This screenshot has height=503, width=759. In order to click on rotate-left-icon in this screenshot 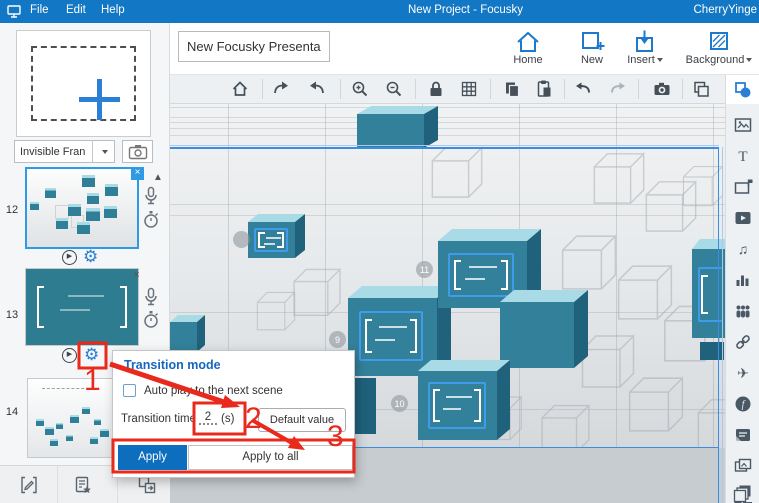, I will do `click(317, 89)`.